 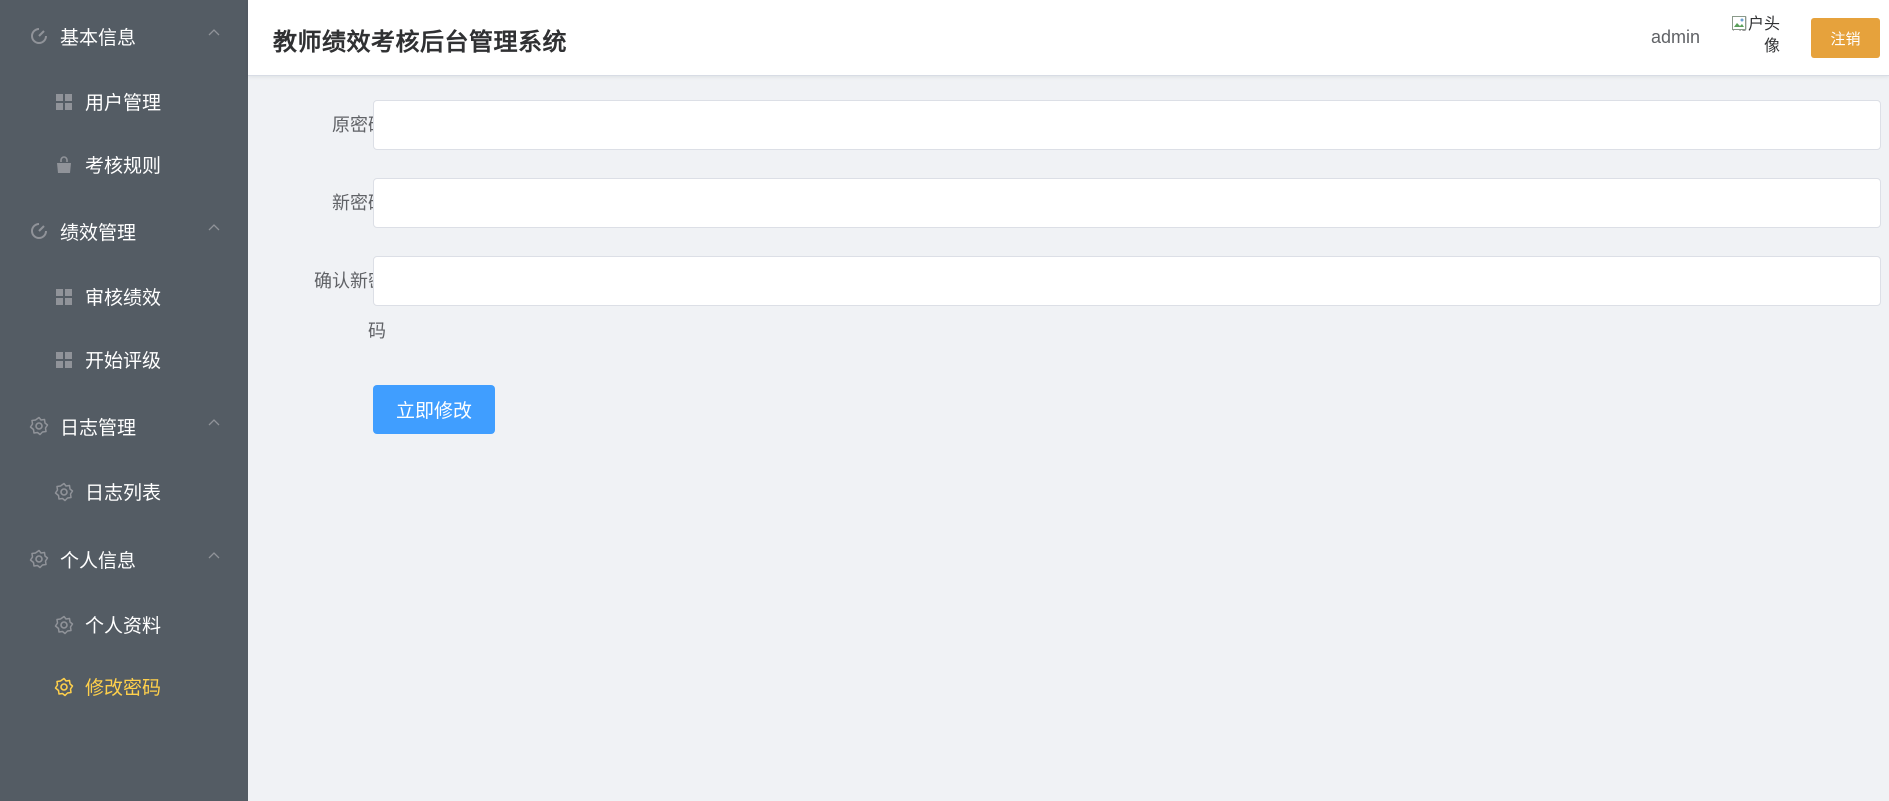 I want to click on sidebar-item-label: 修改密码, so click(x=123, y=688).